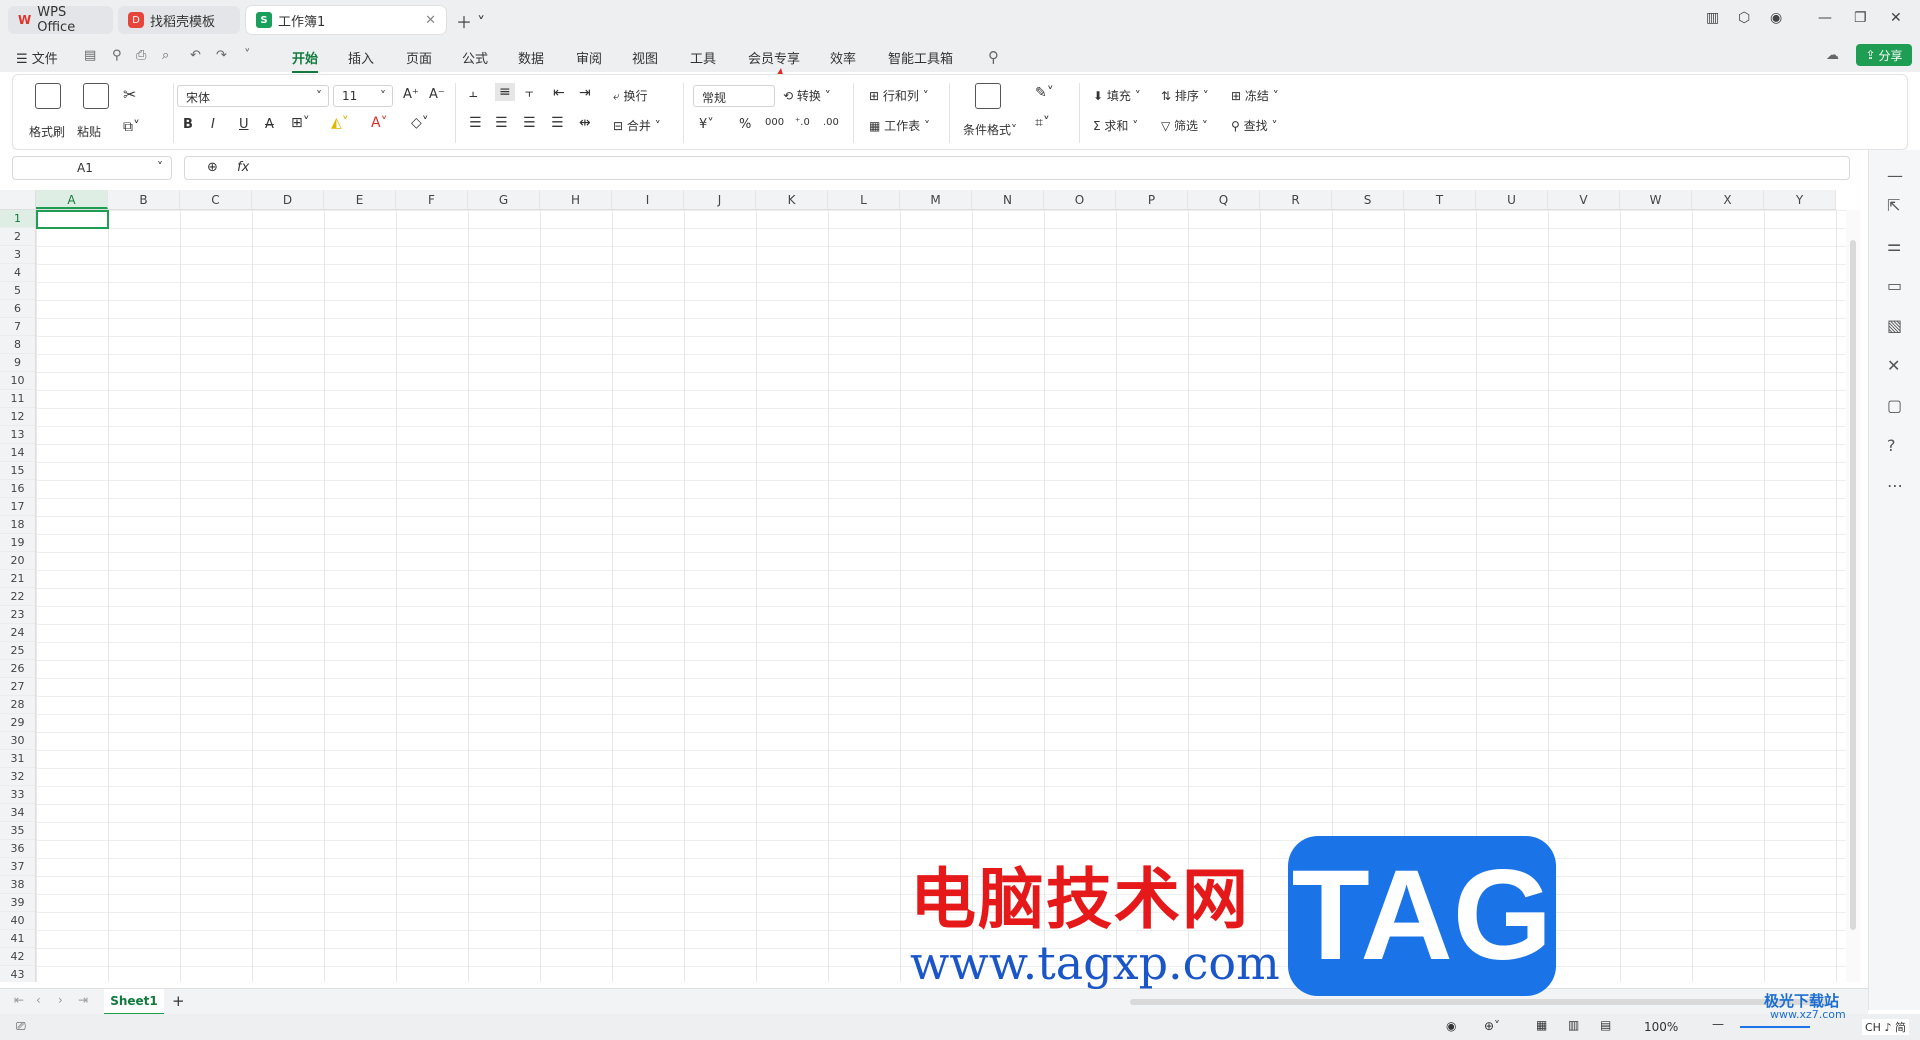 The image size is (1920, 1040). I want to click on macro-icon: ⎚, so click(21, 1026).